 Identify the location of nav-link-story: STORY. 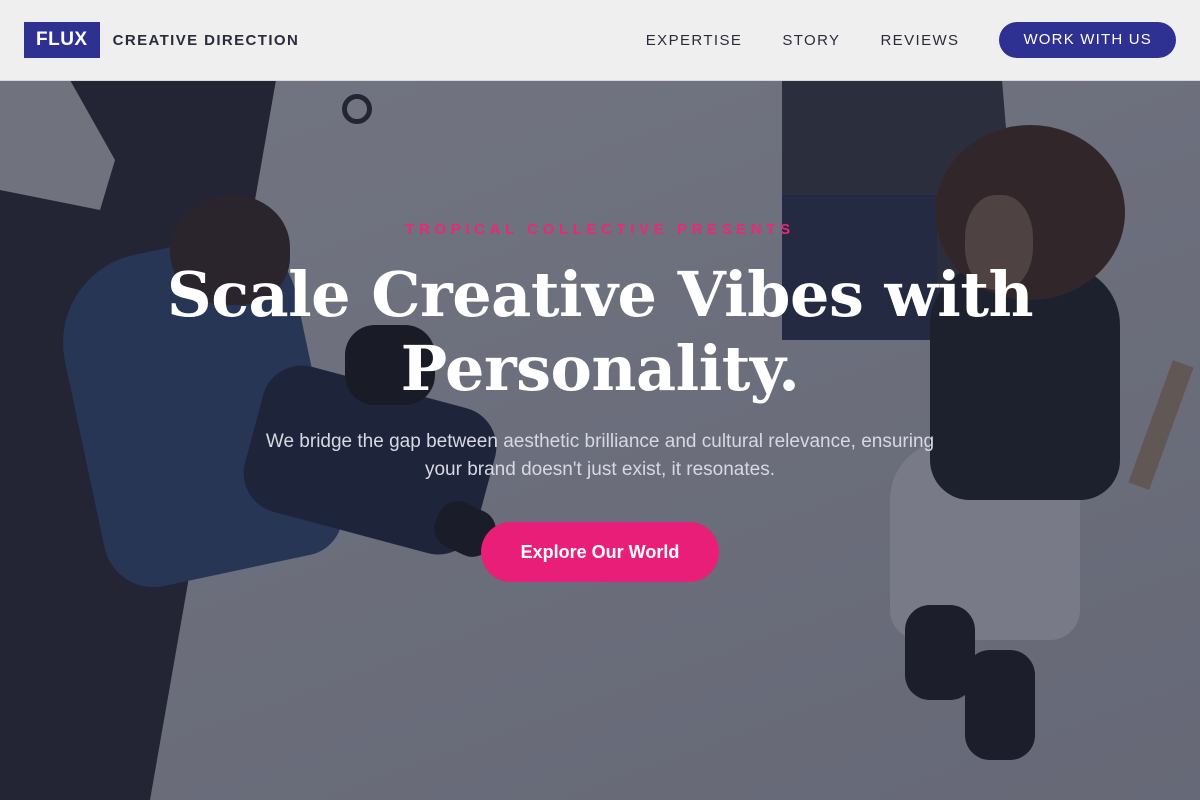
(811, 40).